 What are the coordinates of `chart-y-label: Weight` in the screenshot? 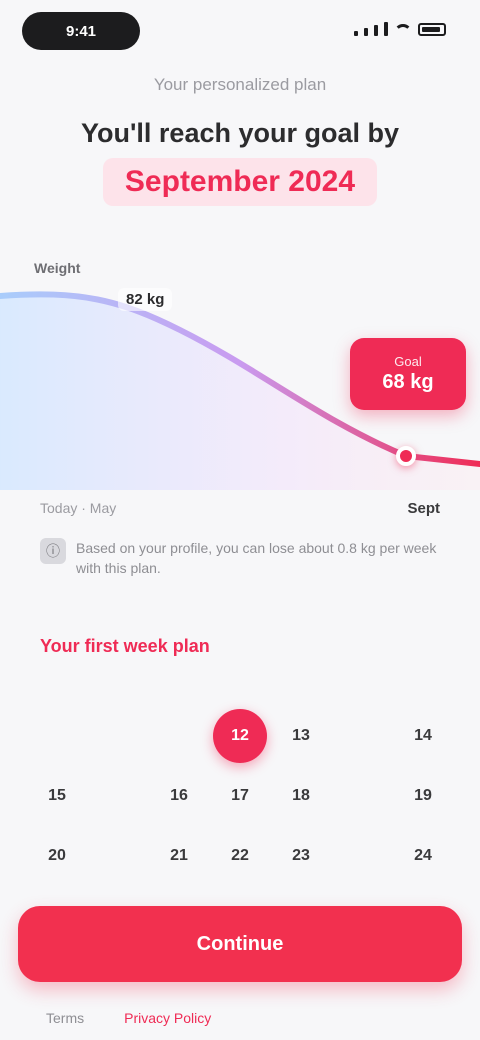 It's located at (57, 268).